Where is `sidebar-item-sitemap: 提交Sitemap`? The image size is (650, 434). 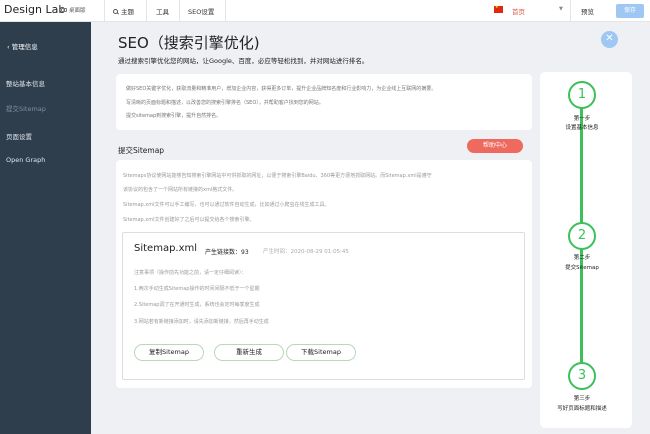
sidebar-item-sitemap: 提交Sitemap is located at coordinates (26, 108).